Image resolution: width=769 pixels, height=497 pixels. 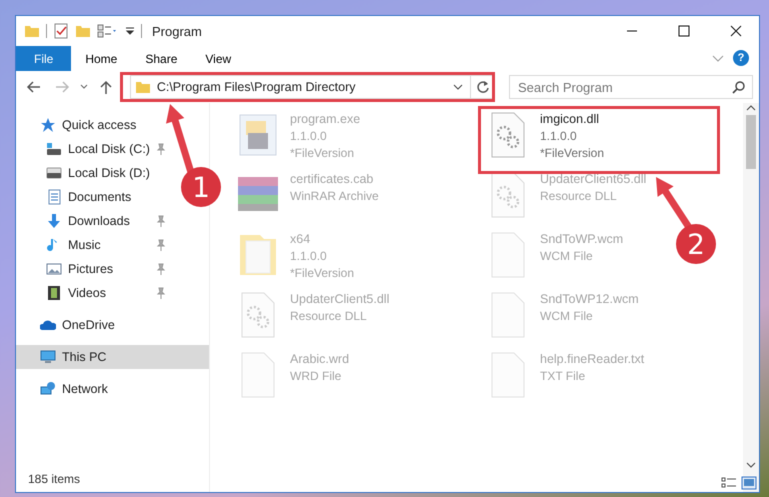 What do you see at coordinates (54, 269) in the screenshot?
I see `picture-icon` at bounding box center [54, 269].